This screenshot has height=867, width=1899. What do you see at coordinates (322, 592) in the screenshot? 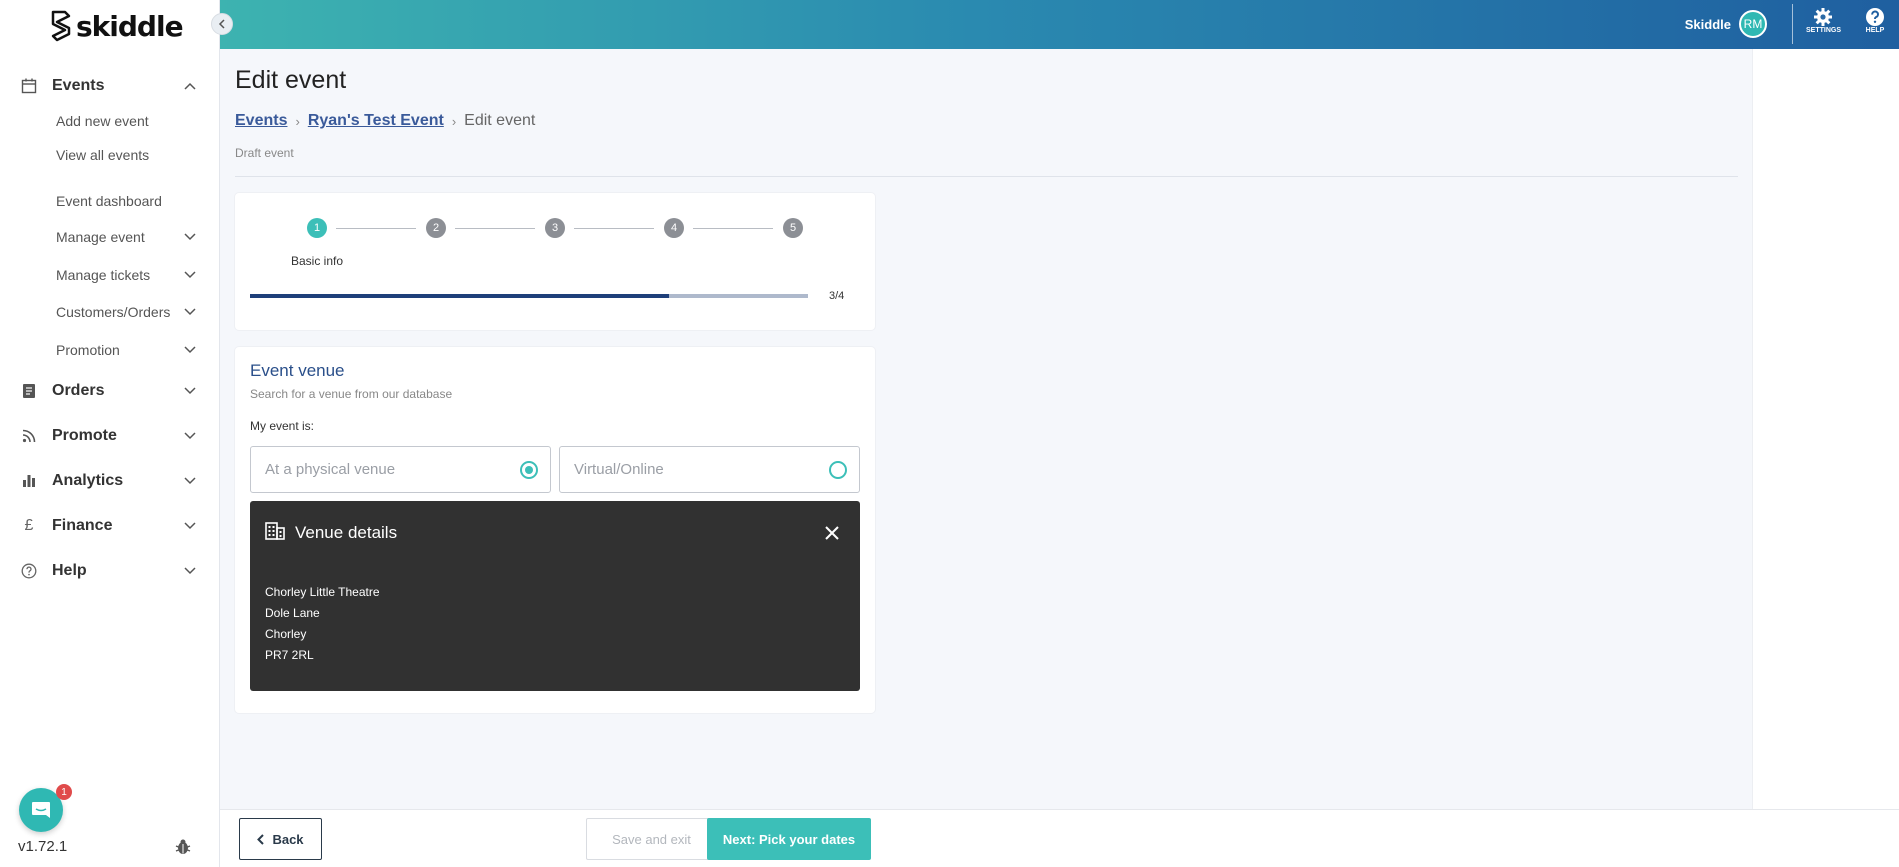
I see `venue-name: Chorley Little Theatre` at bounding box center [322, 592].